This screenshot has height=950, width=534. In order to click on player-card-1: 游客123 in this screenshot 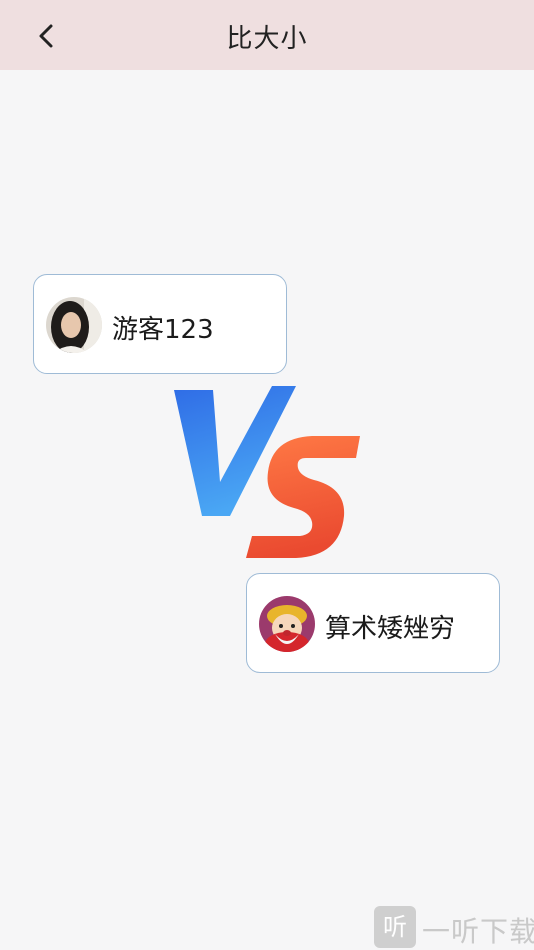, I will do `click(160, 324)`.